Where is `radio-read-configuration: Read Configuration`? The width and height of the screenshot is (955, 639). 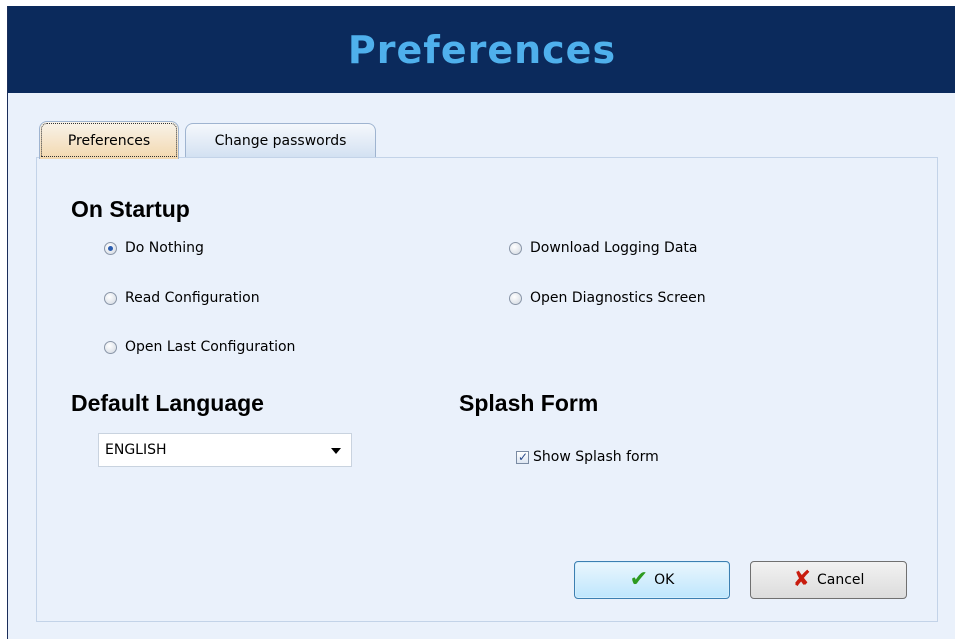 radio-read-configuration: Read Configuration is located at coordinates (182, 298).